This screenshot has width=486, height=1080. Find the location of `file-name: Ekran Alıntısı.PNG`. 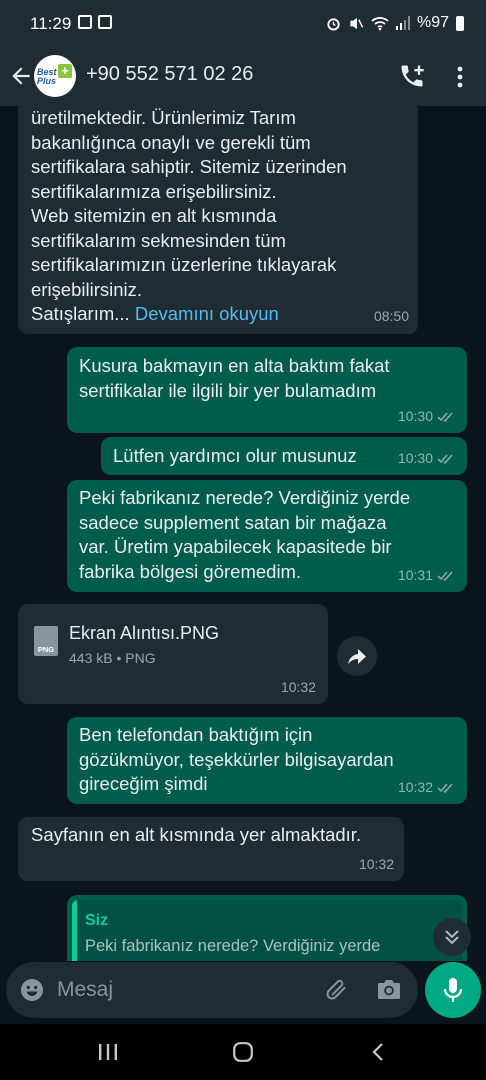

file-name: Ekran Alıntısı.PNG is located at coordinates (144, 633).